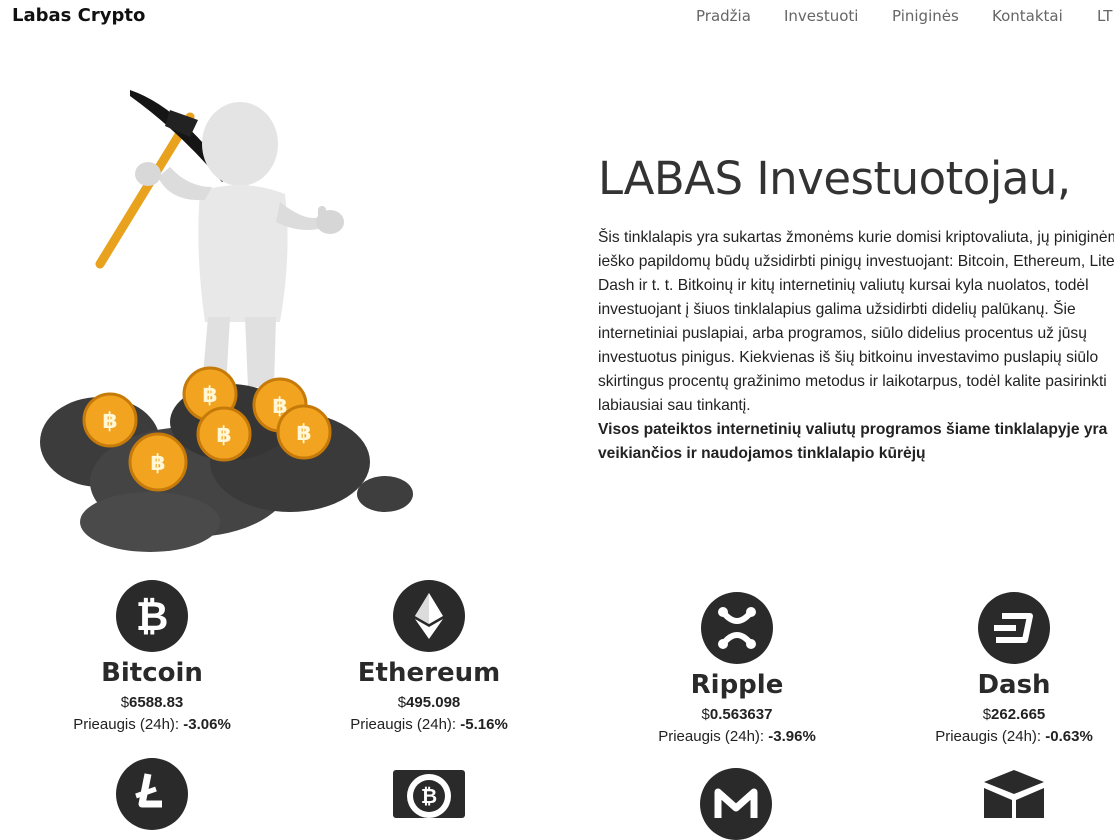 The width and height of the screenshot is (1114, 840). What do you see at coordinates (1014, 793) in the screenshot?
I see `cube-icon` at bounding box center [1014, 793].